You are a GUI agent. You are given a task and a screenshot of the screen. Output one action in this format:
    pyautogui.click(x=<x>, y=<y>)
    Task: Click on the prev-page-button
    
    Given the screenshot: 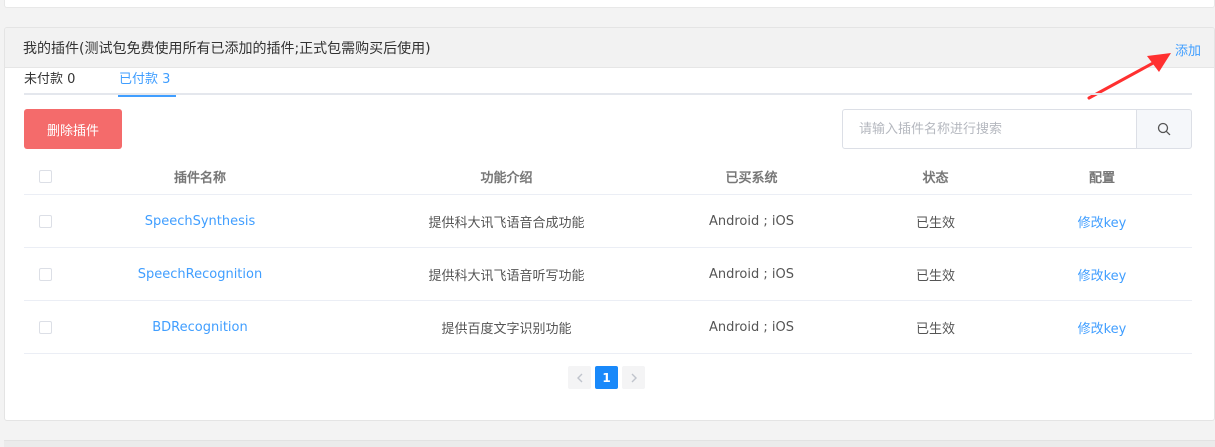 What is the action you would take?
    pyautogui.click(x=579, y=377)
    